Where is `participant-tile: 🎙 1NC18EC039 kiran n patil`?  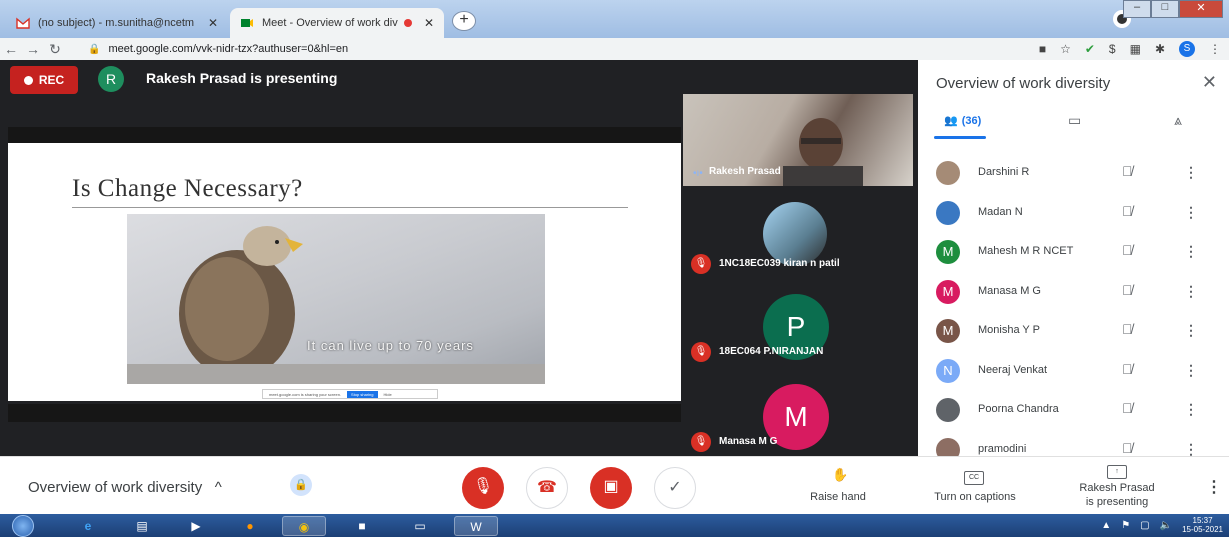 participant-tile: 🎙 1NC18EC039 kiran n patil is located at coordinates (798, 234).